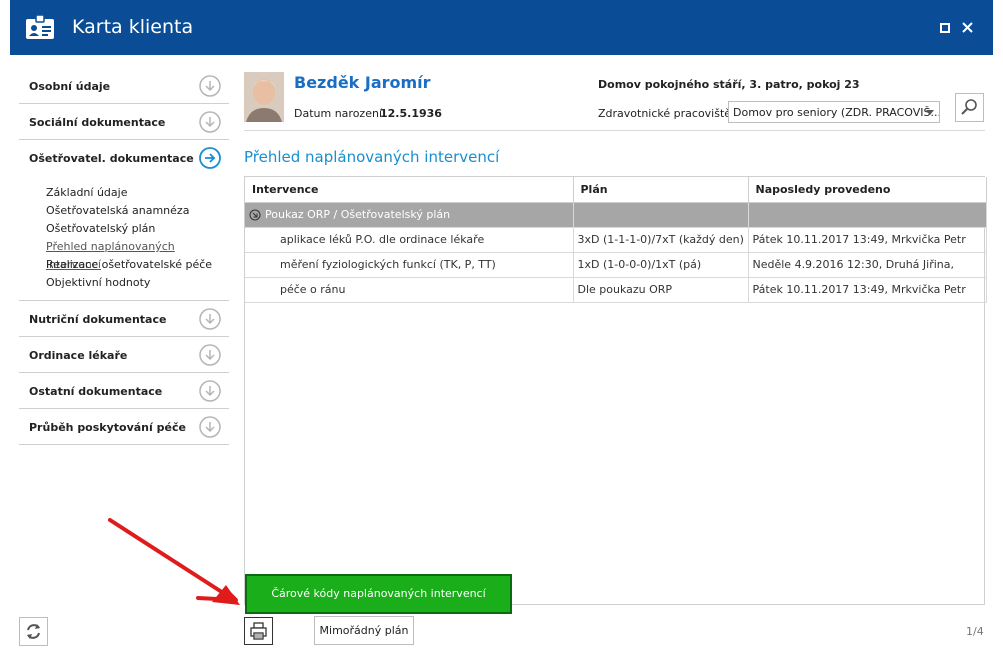 The height and width of the screenshot is (663, 1003). Describe the element at coordinates (378, 594) in the screenshot. I see `barcode-button: Čárové kódy naplánovaných intervencí` at that location.